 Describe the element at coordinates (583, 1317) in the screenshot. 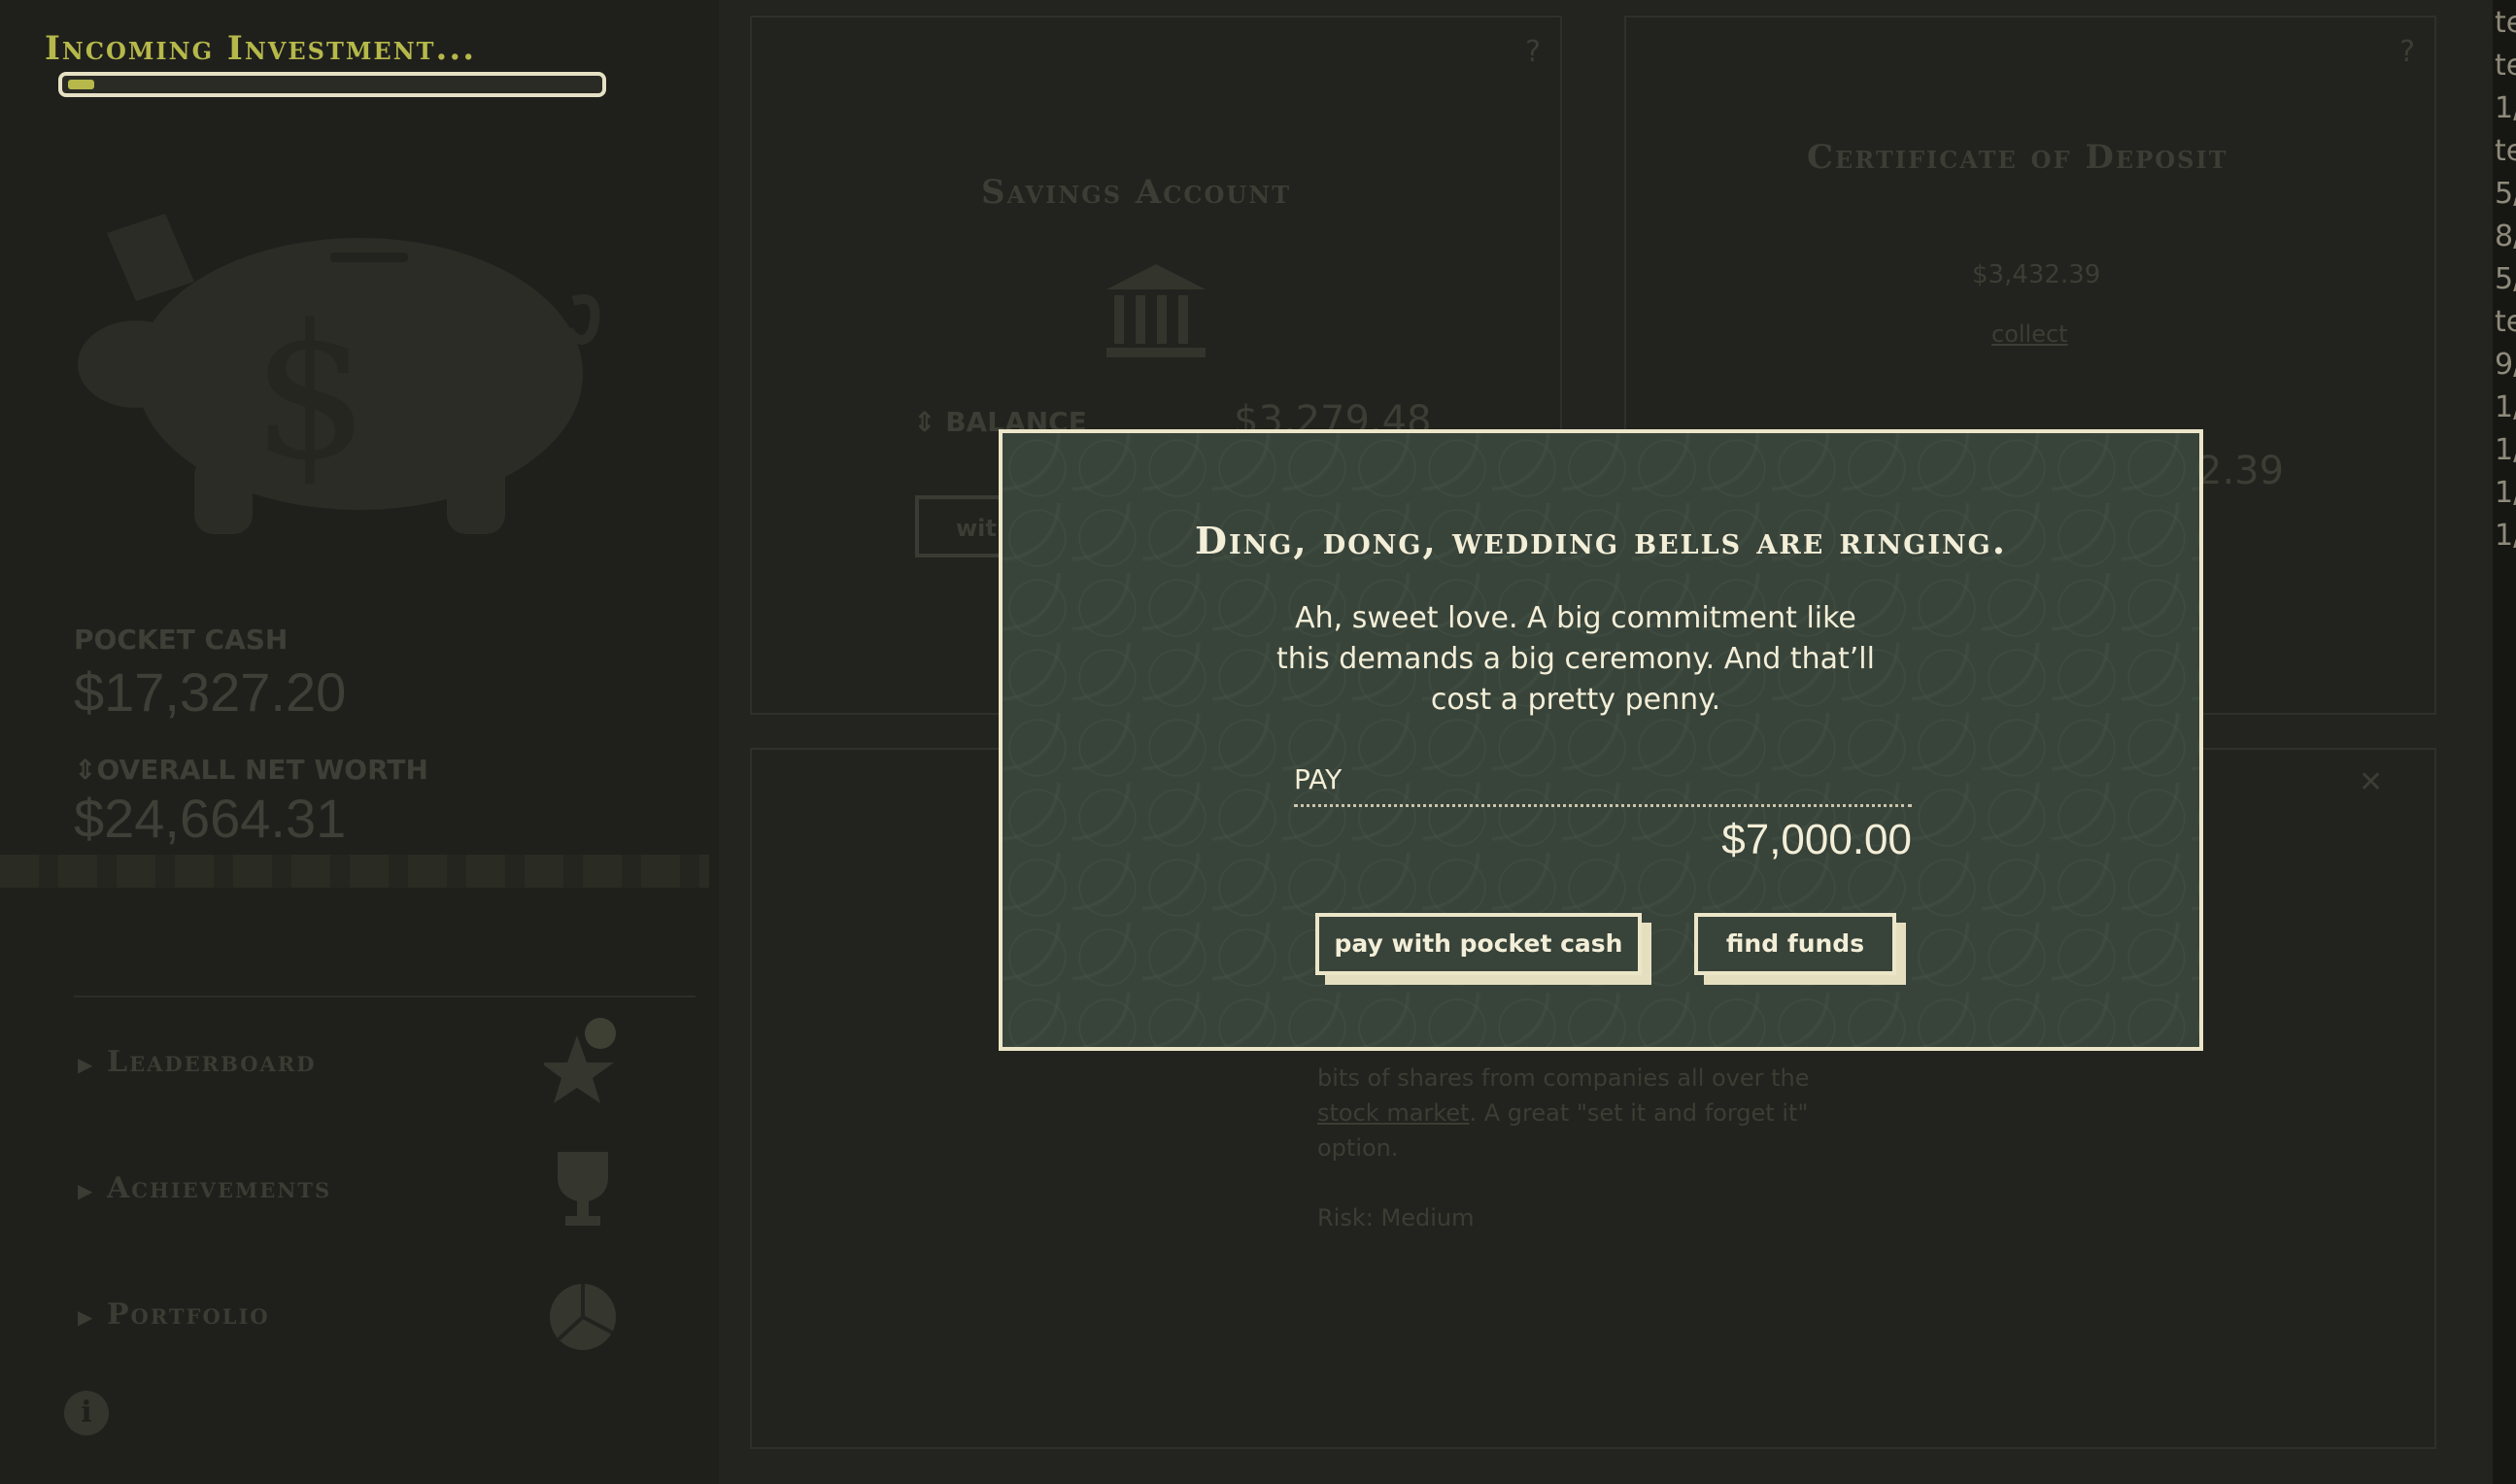

I see `pie-chart-icon` at that location.